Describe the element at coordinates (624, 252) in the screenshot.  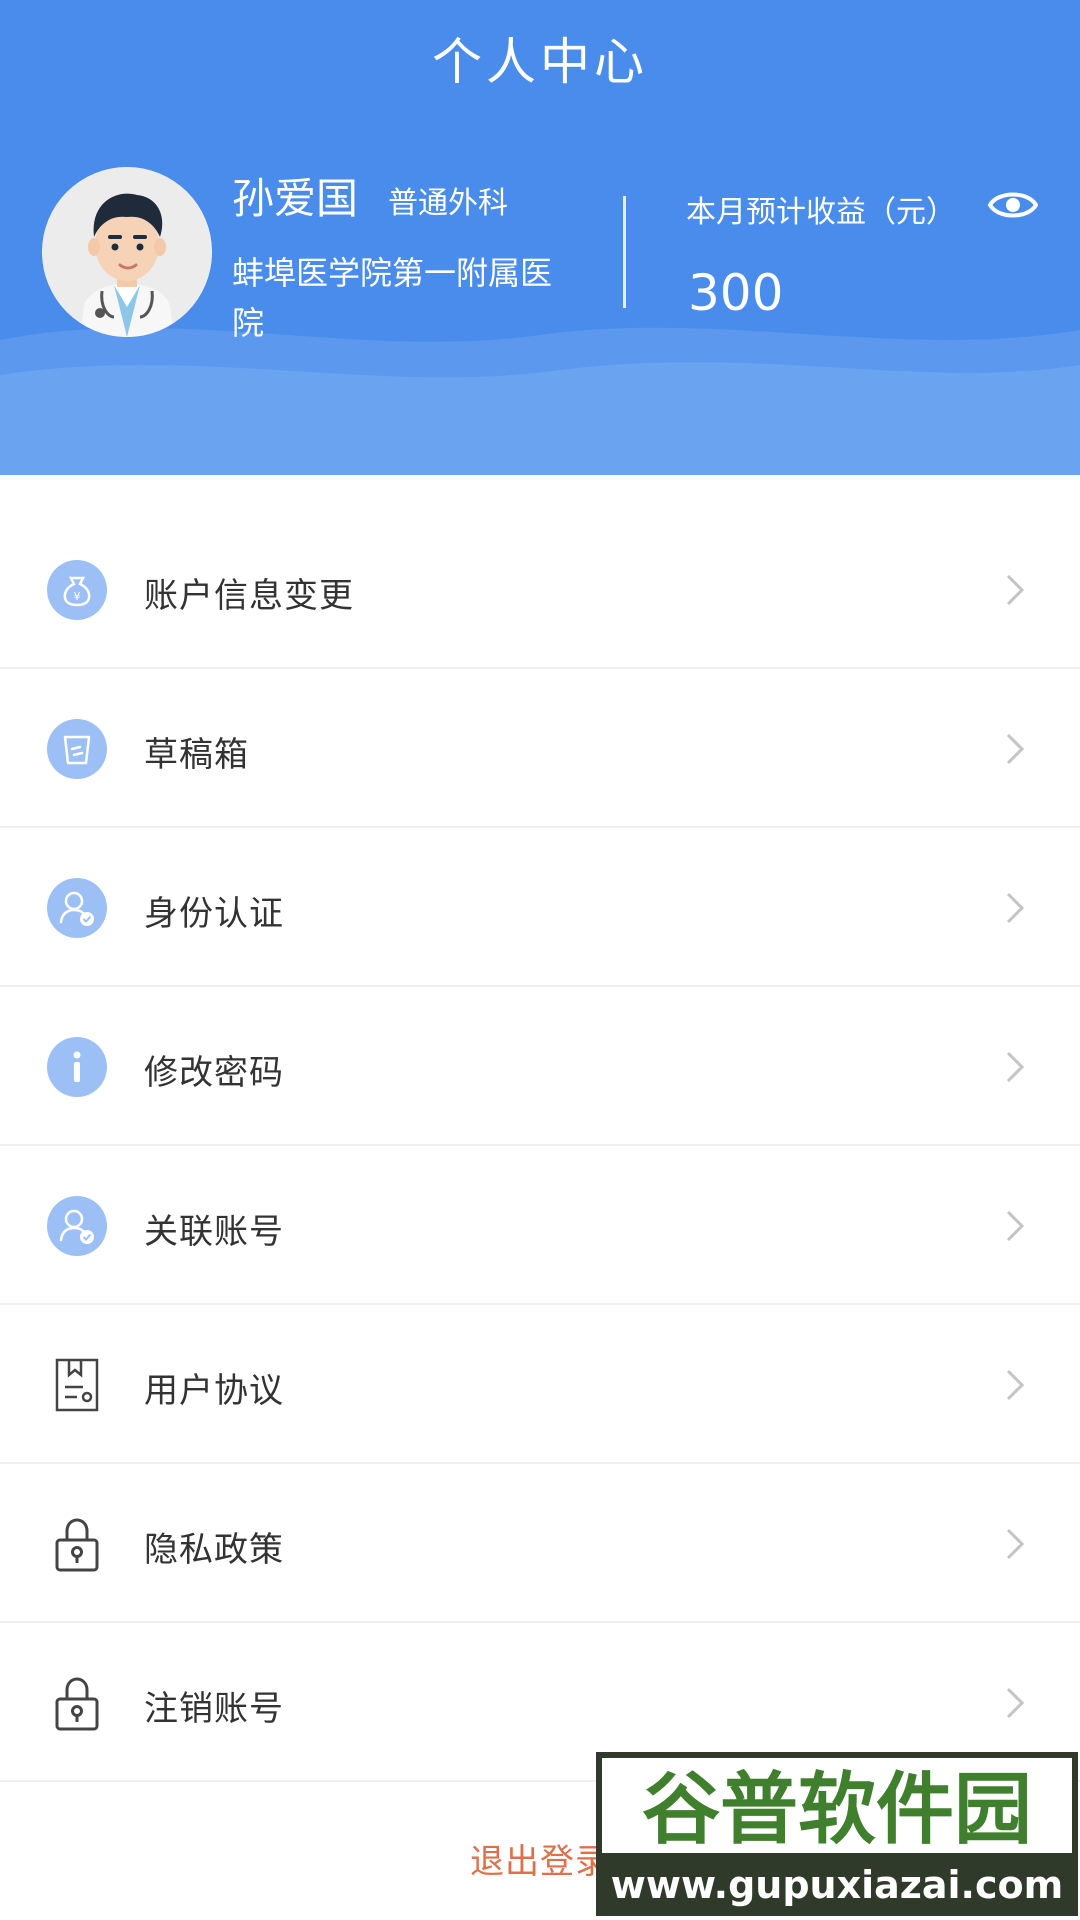
I see `header-divider` at that location.